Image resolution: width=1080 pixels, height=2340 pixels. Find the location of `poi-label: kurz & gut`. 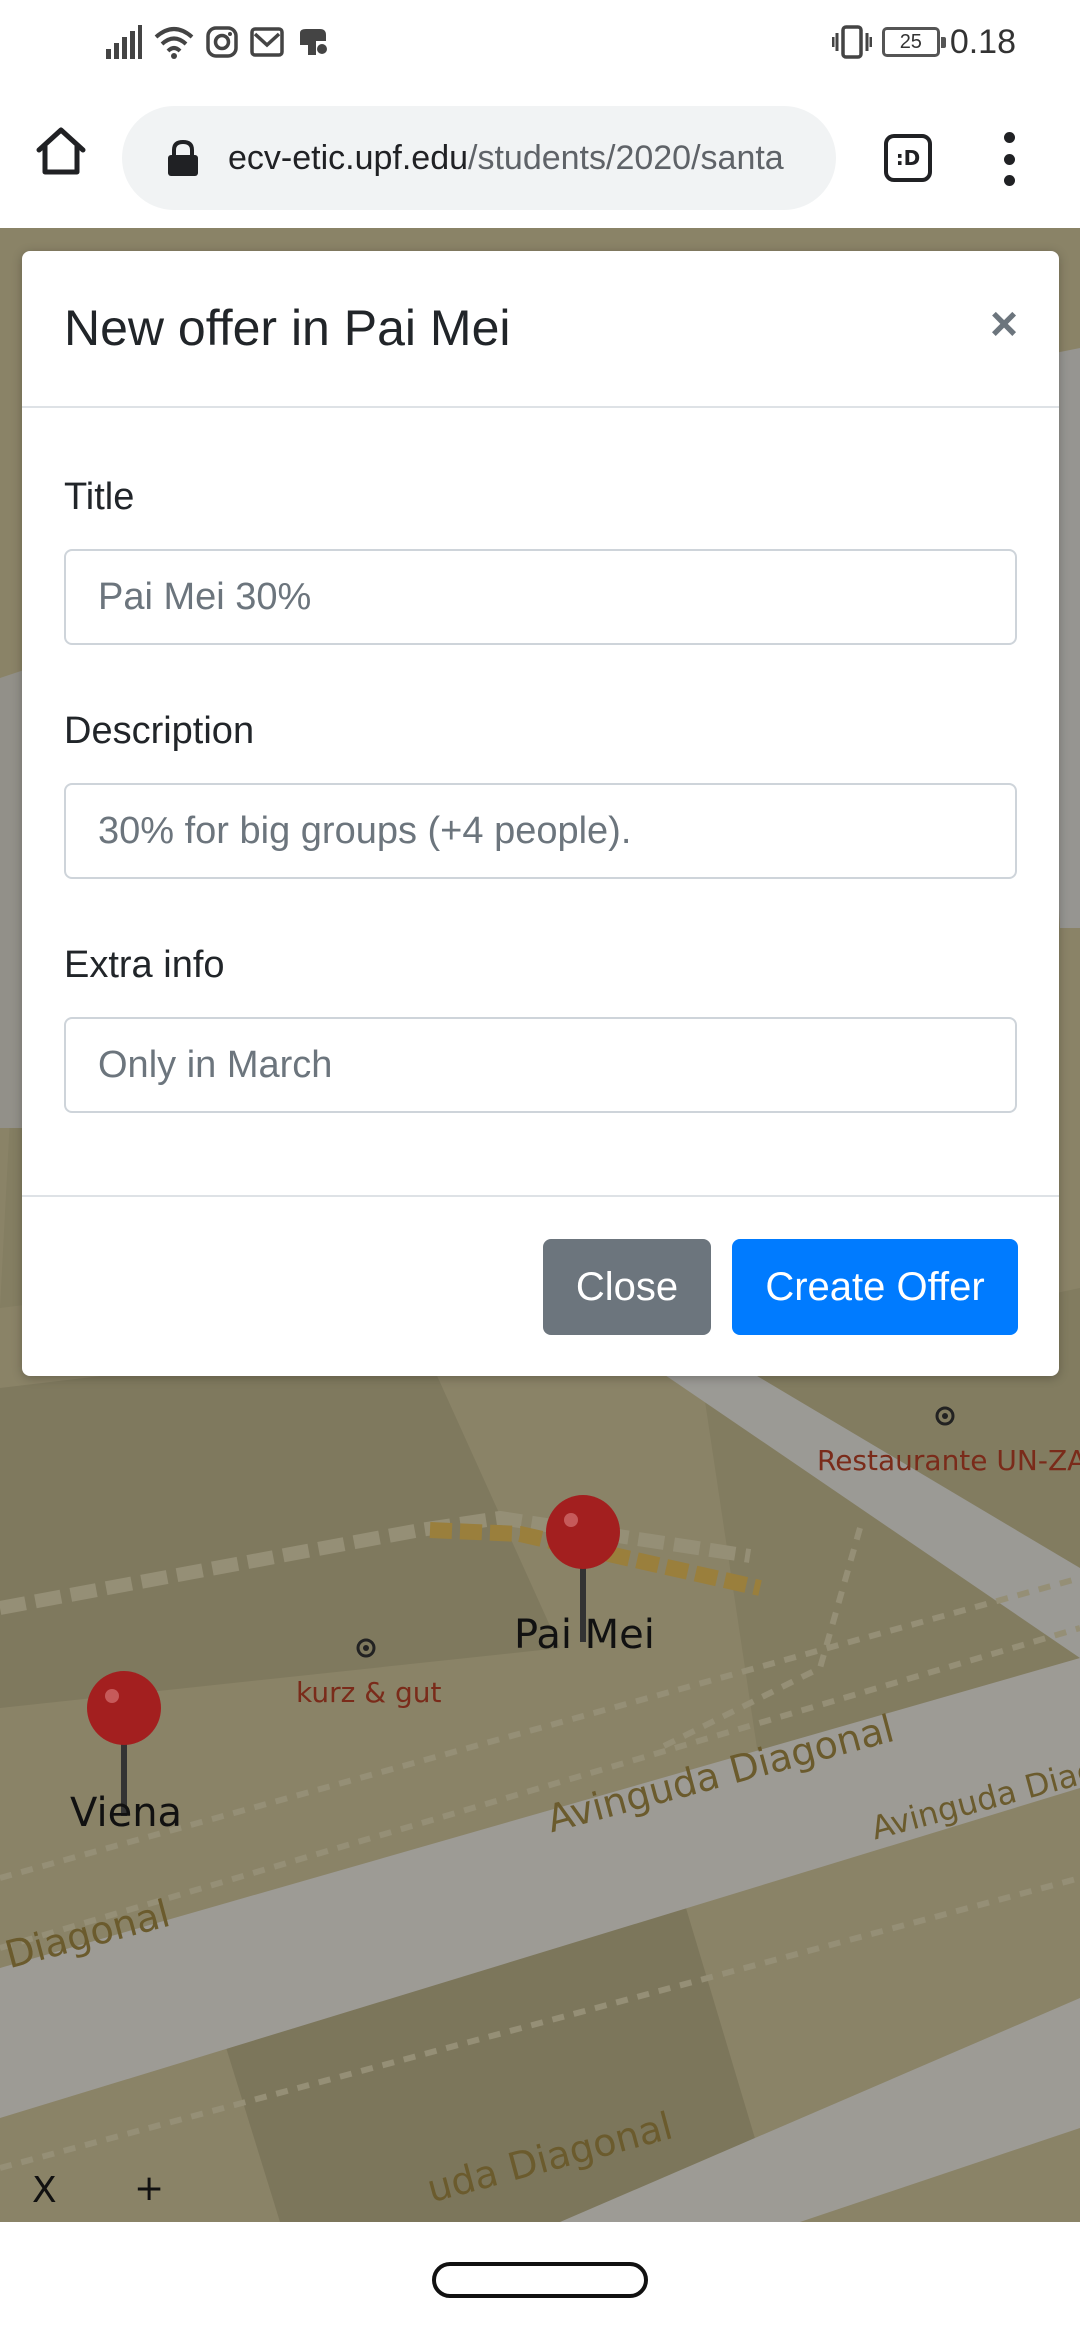

poi-label: kurz & gut is located at coordinates (368, 1692).